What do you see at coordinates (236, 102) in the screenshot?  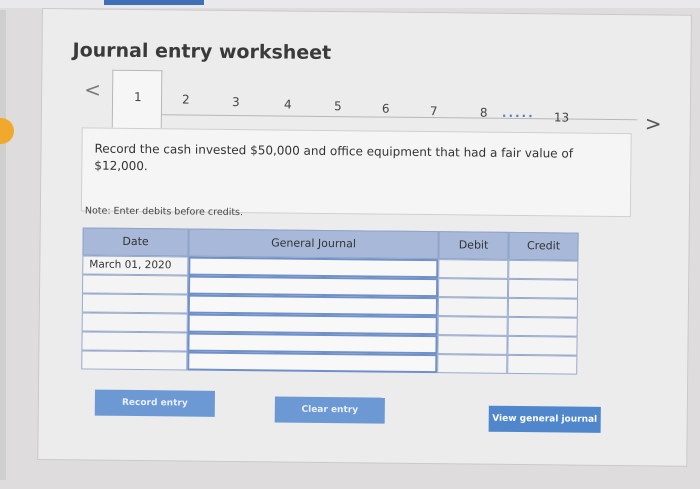 I see `tab-3: 3` at bounding box center [236, 102].